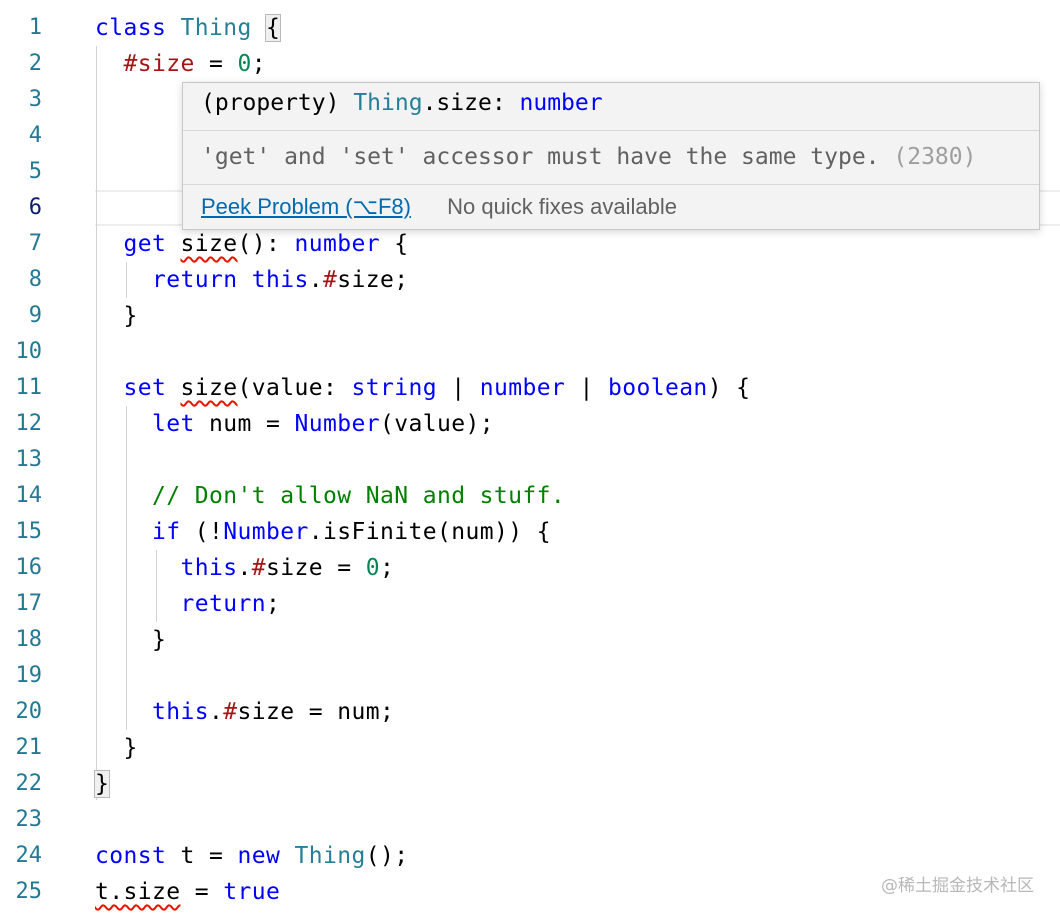  Describe the element at coordinates (29, 351) in the screenshot. I see `line-number: 10` at that location.